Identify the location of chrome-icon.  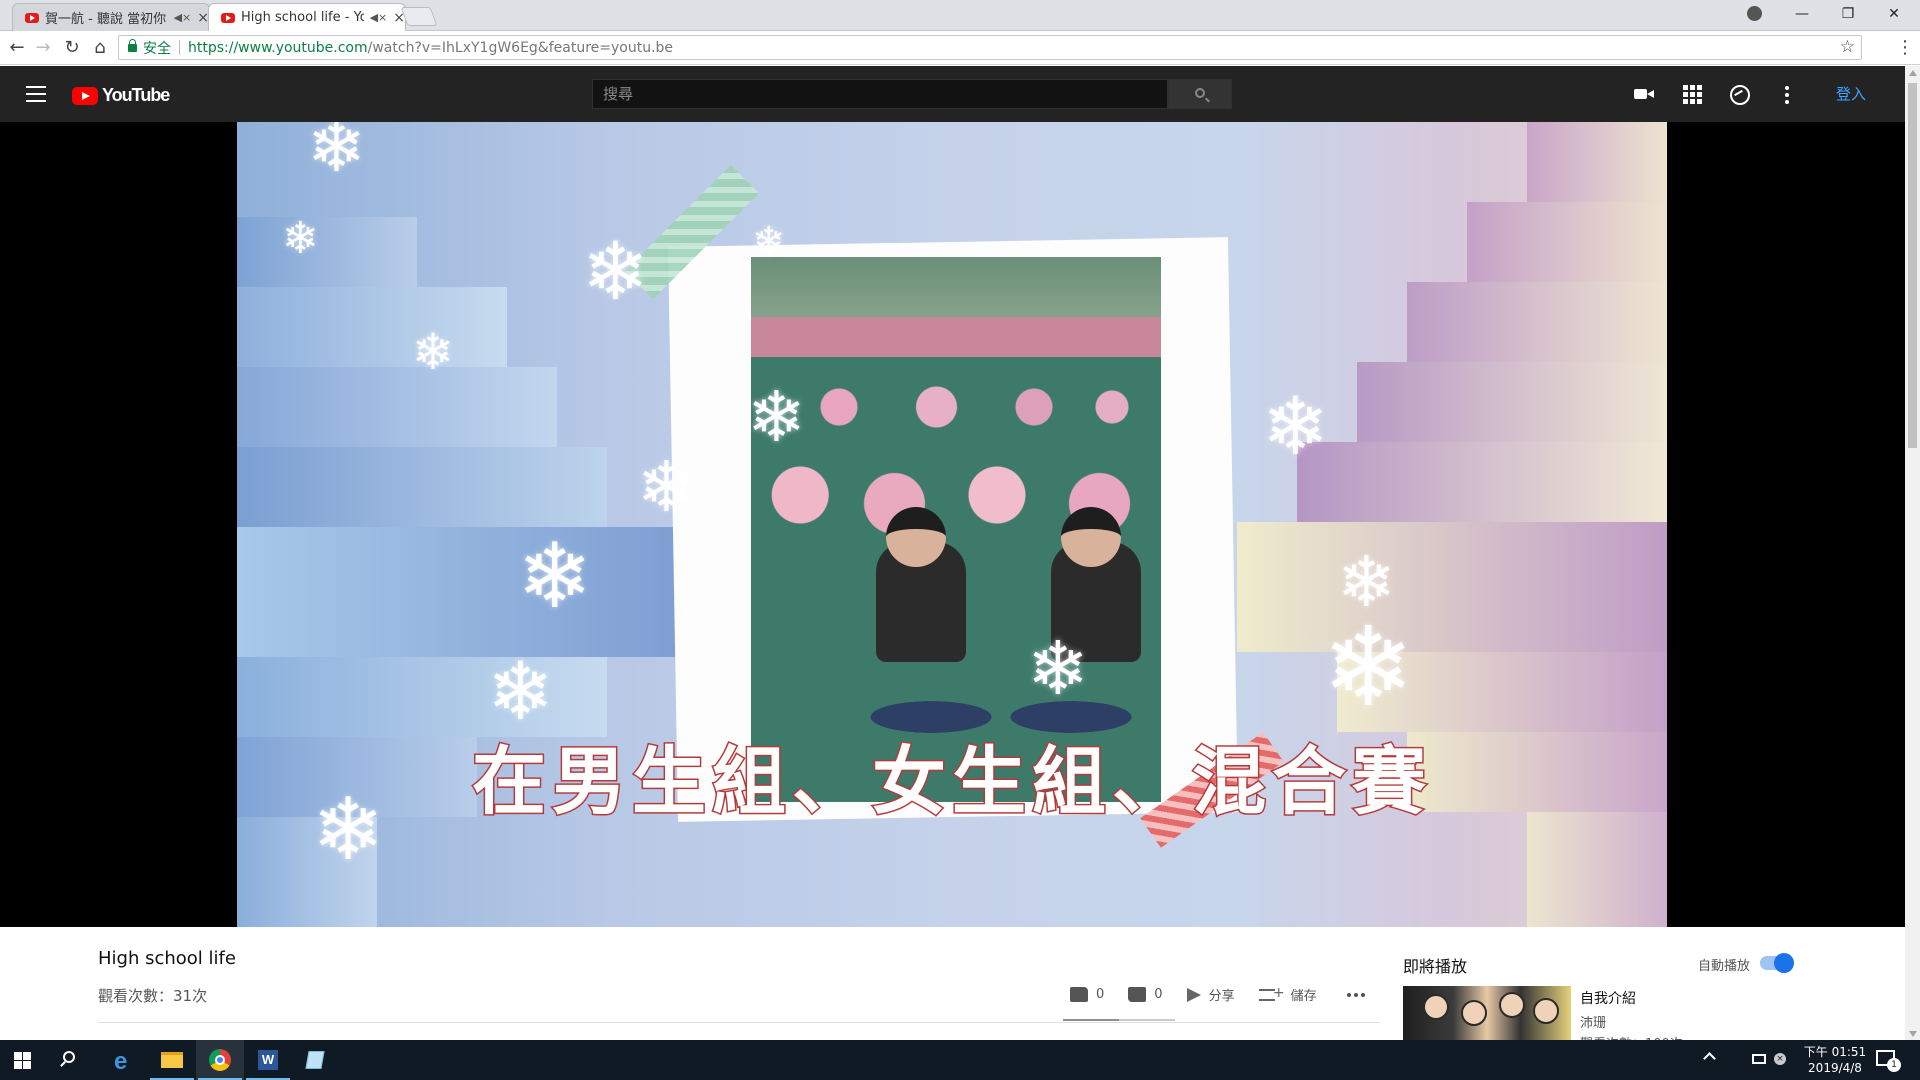
(220, 1060).